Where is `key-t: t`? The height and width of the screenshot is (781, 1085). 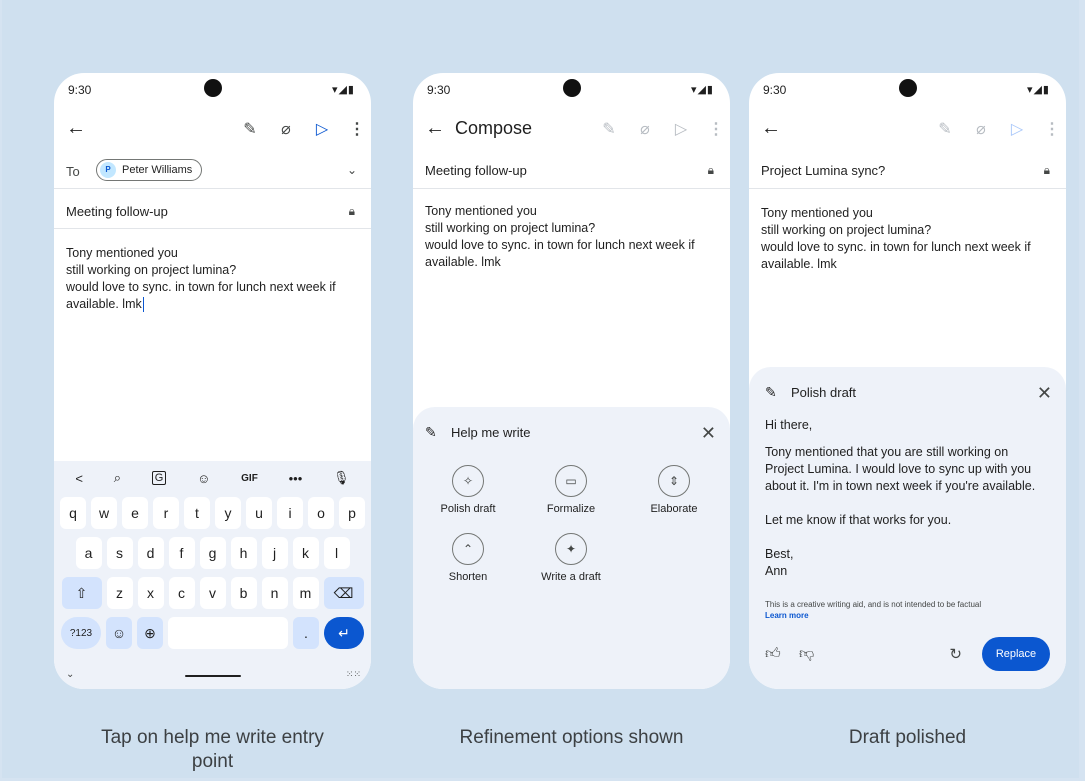
key-t: t is located at coordinates (197, 513).